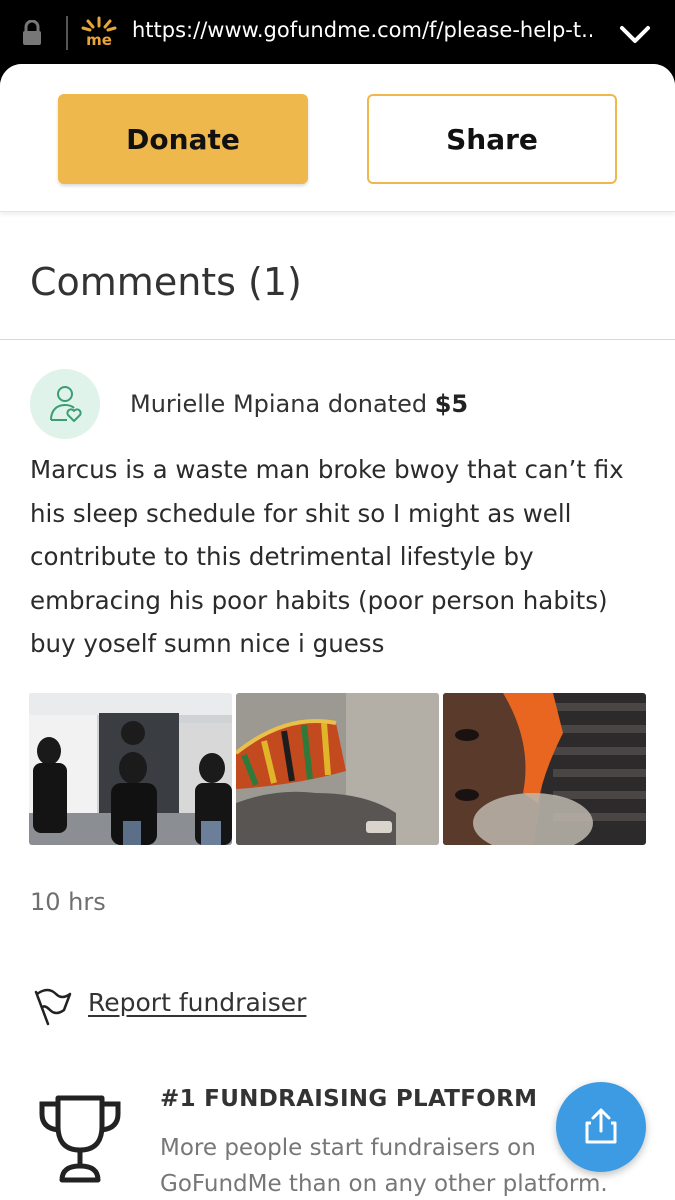  What do you see at coordinates (635, 34) in the screenshot?
I see `chevron-down-icon` at bounding box center [635, 34].